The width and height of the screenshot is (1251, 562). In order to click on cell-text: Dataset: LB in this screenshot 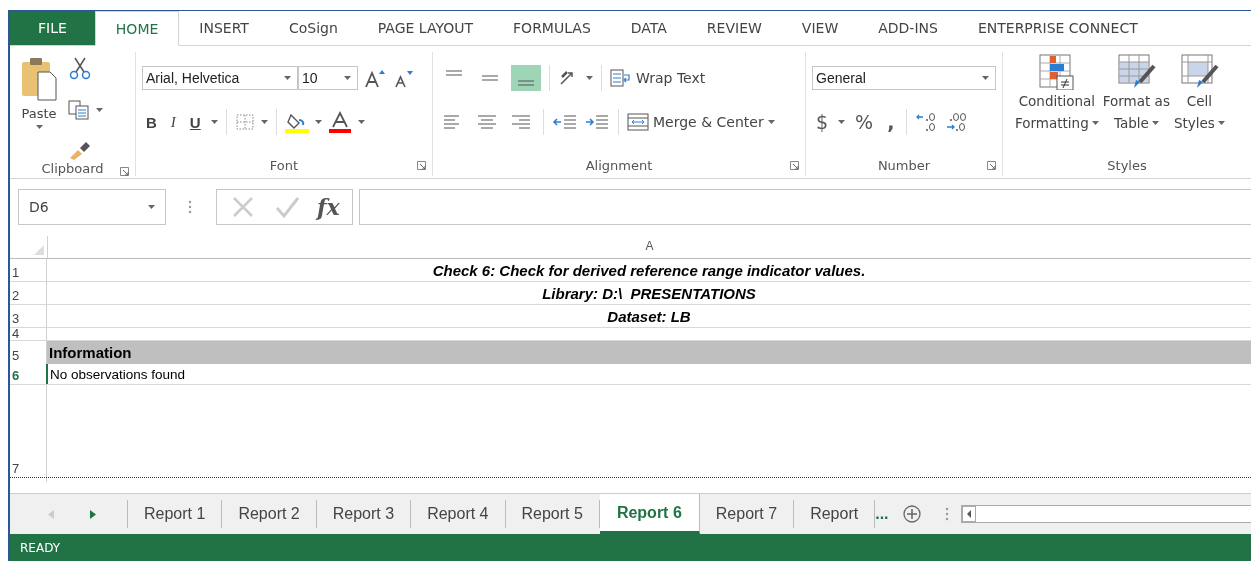, I will do `click(649, 316)`.